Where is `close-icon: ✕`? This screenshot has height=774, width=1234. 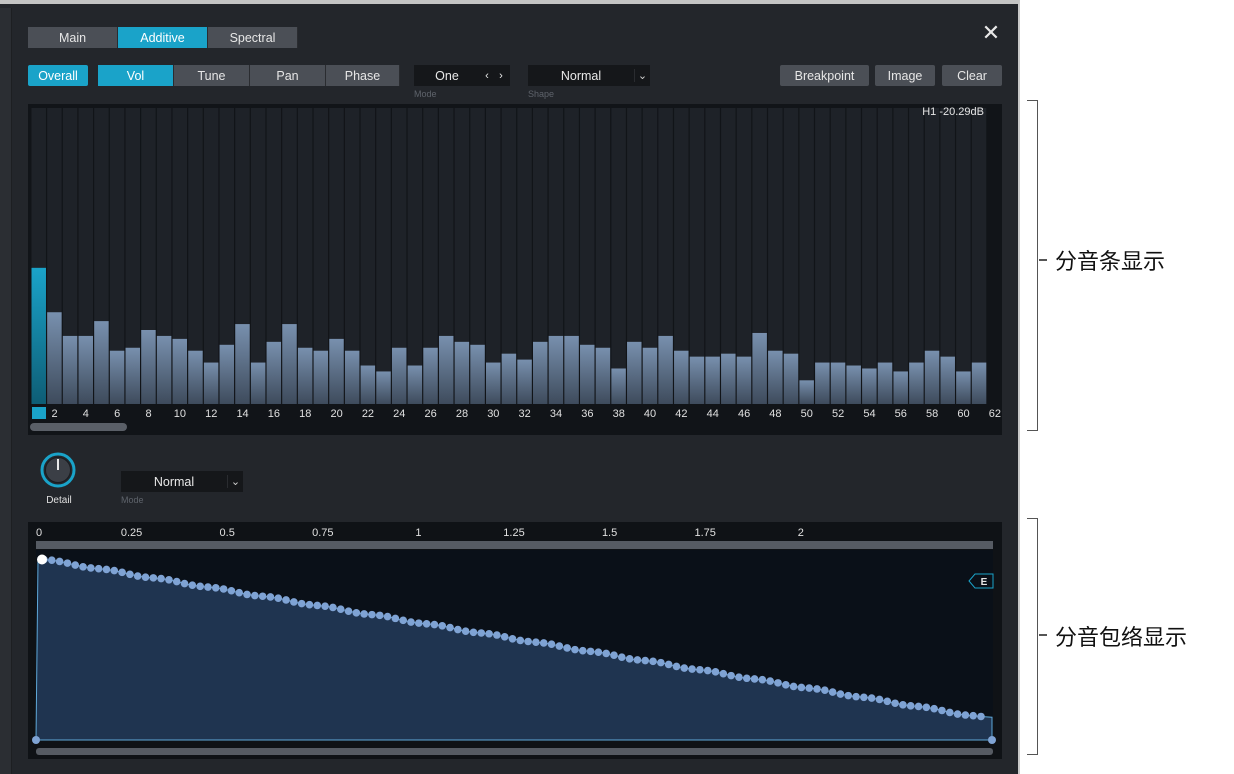 close-icon: ✕ is located at coordinates (991, 33).